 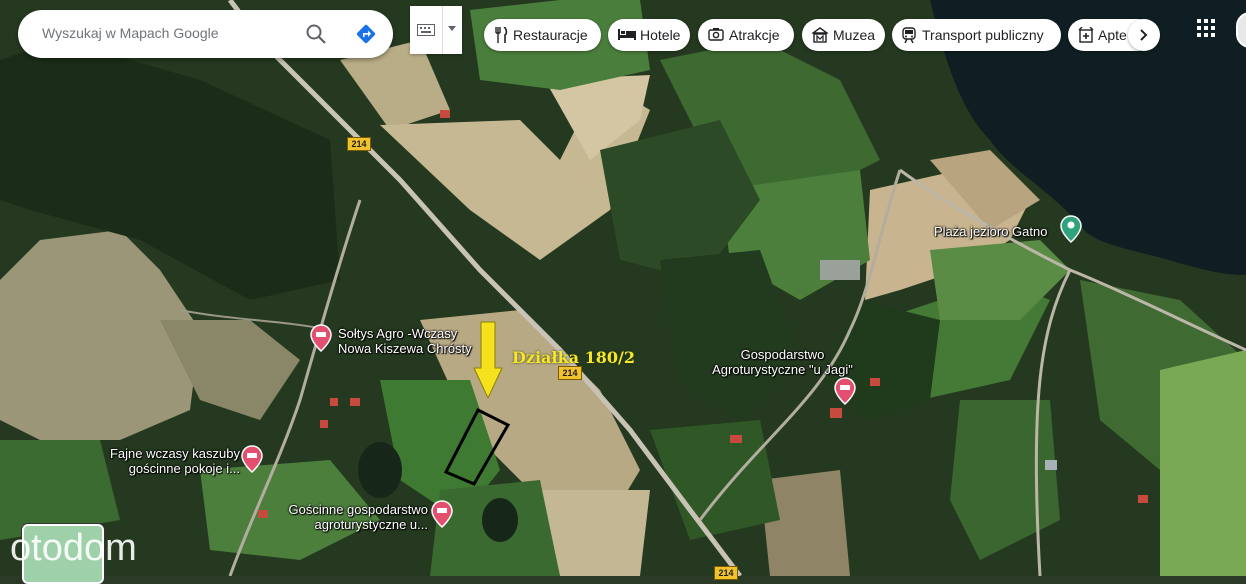 I want to click on place-name: Fajne wczasy kaszuby, so click(x=174, y=453).